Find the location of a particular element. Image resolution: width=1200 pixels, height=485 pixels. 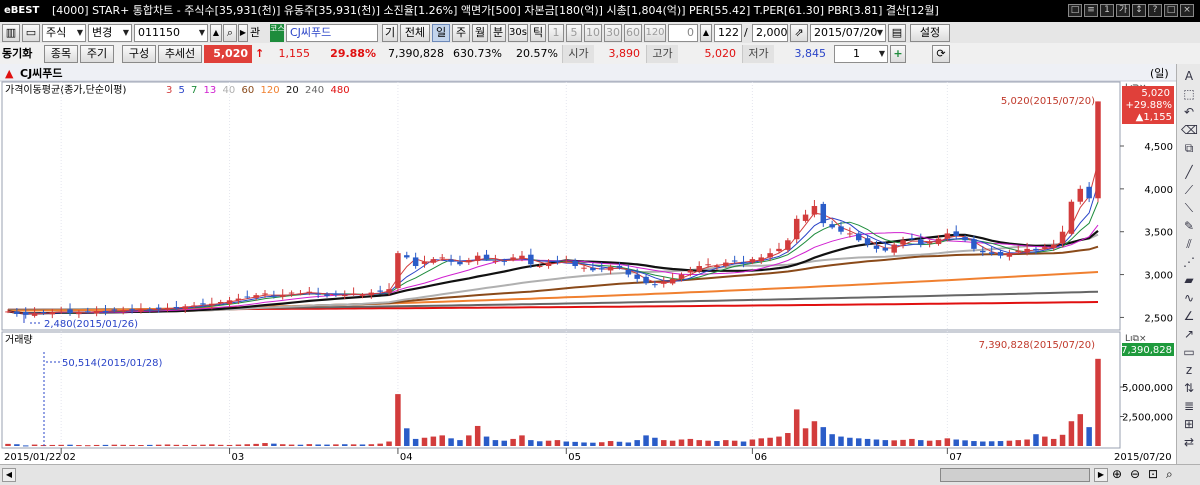

search-icon: ⌕ is located at coordinates (230, 33).